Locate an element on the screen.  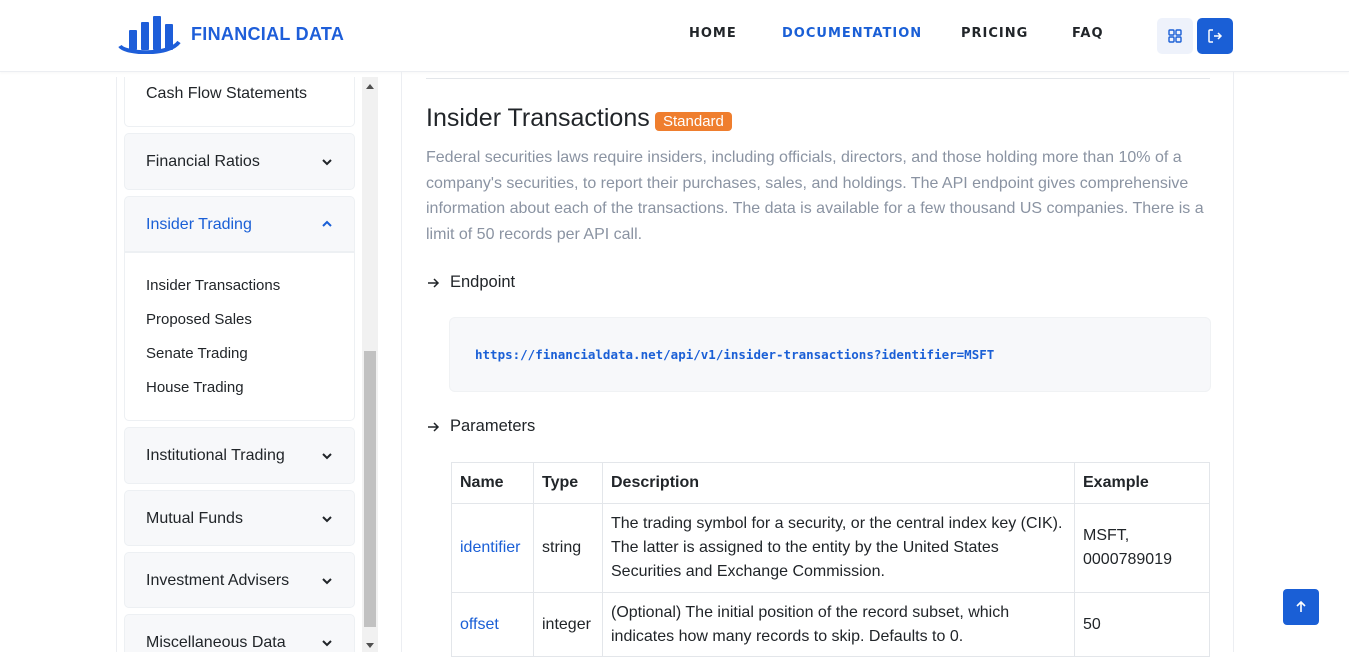
sidebar-item-proposed-sales: Proposed Sales is located at coordinates (199, 319).